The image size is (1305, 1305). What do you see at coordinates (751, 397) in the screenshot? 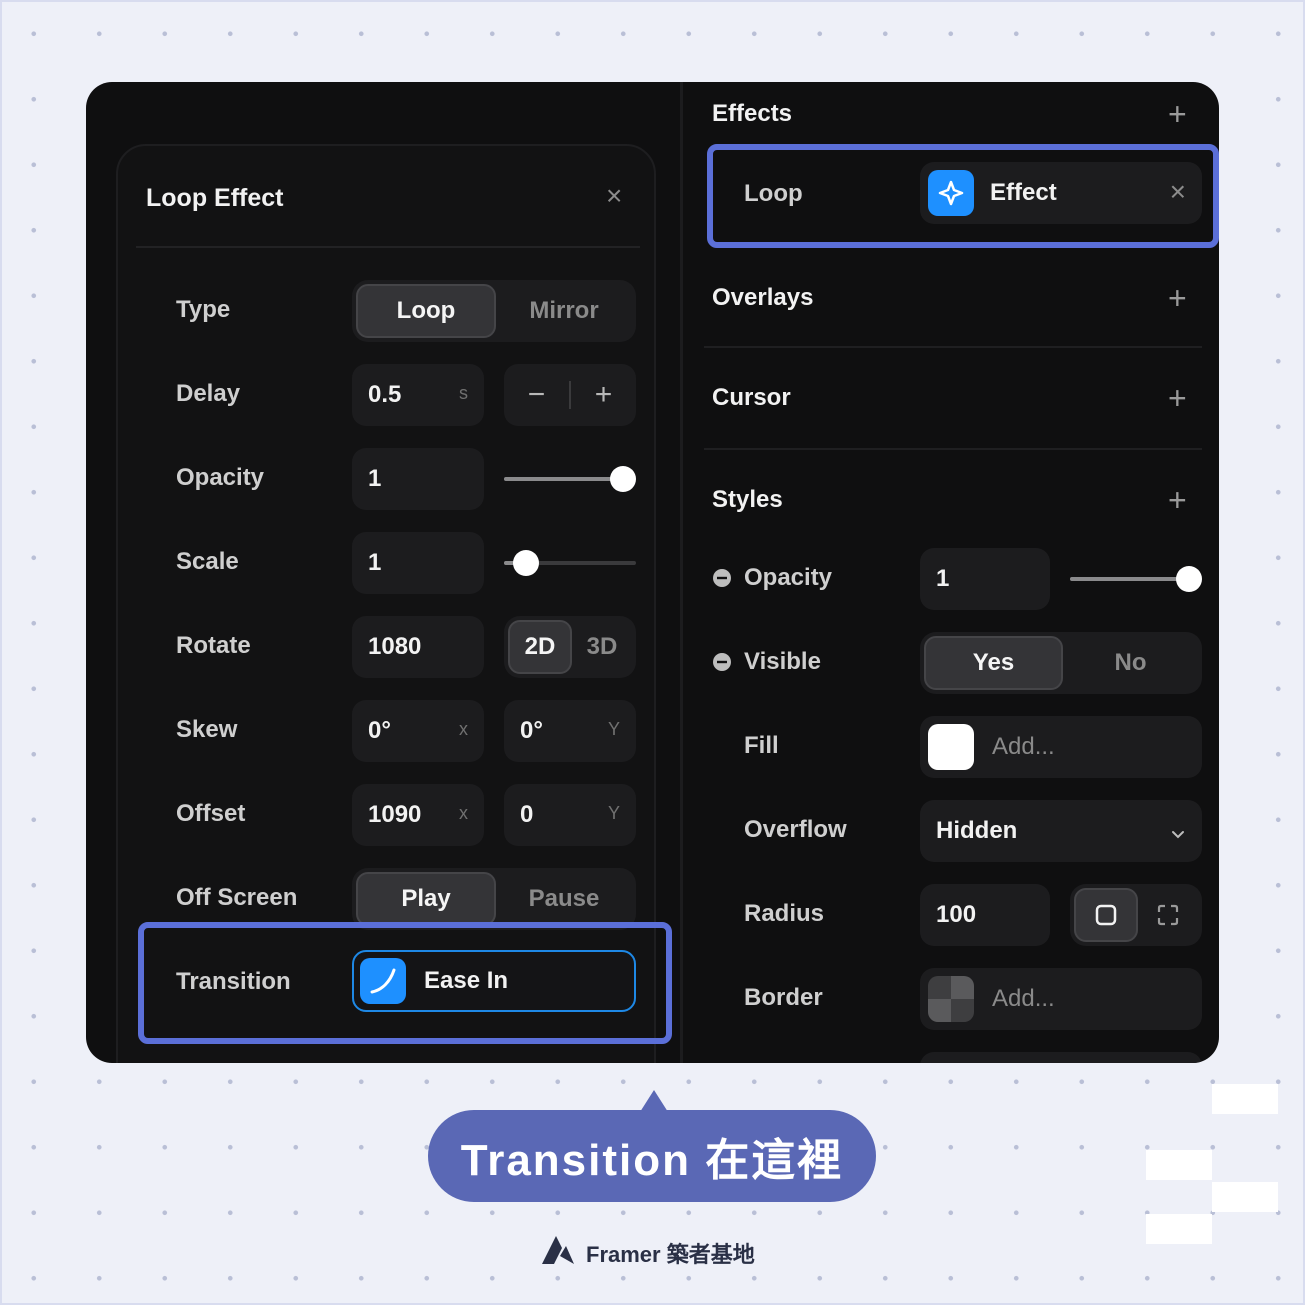
I see `cursor-title: Cursor` at bounding box center [751, 397].